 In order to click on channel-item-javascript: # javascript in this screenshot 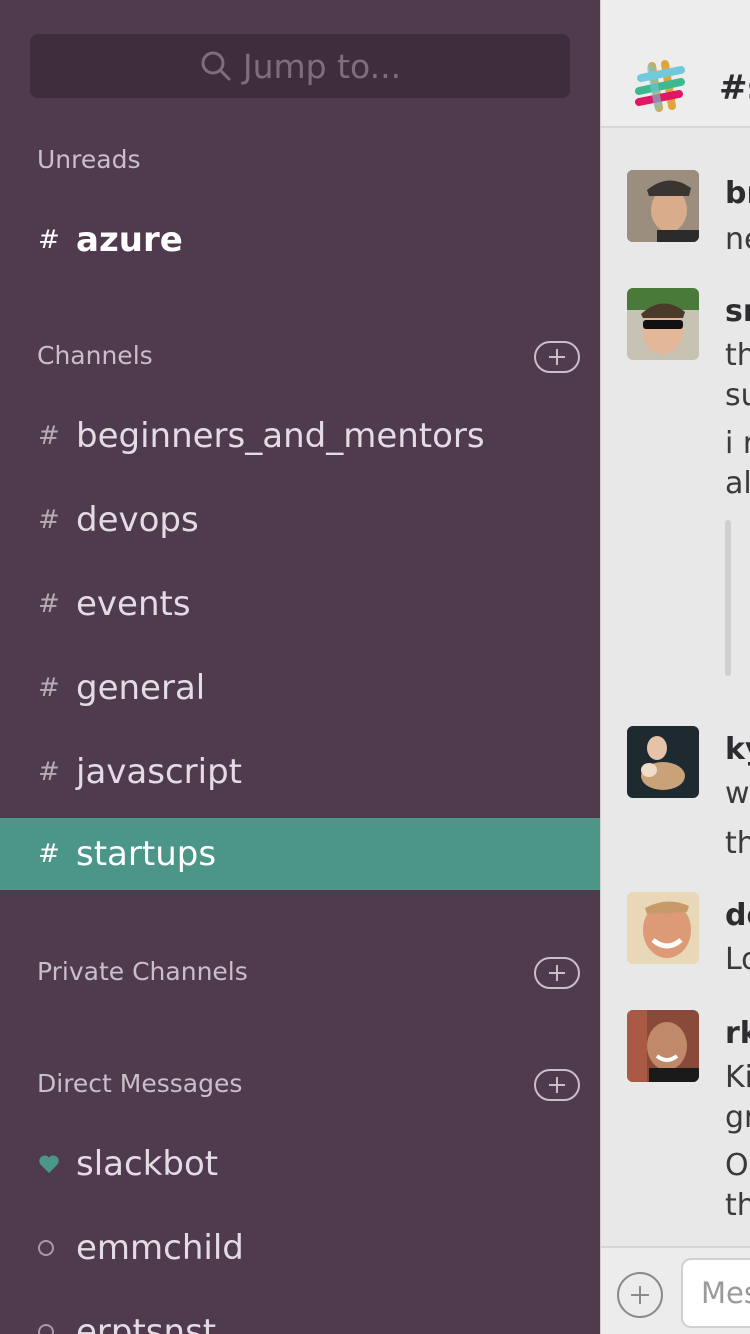, I will do `click(300, 772)`.